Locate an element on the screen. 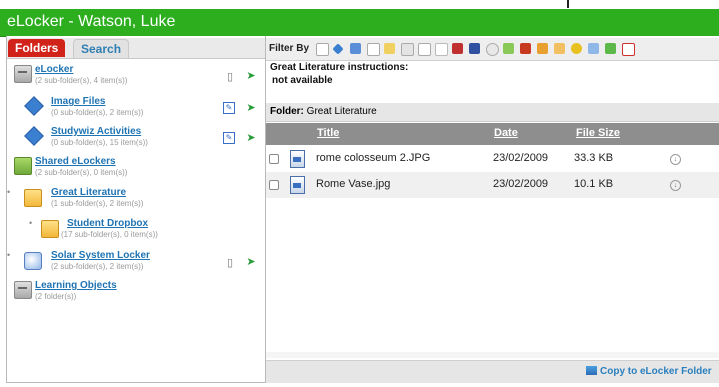 This screenshot has width=719, height=387. image-filter-icon is located at coordinates (355, 48).